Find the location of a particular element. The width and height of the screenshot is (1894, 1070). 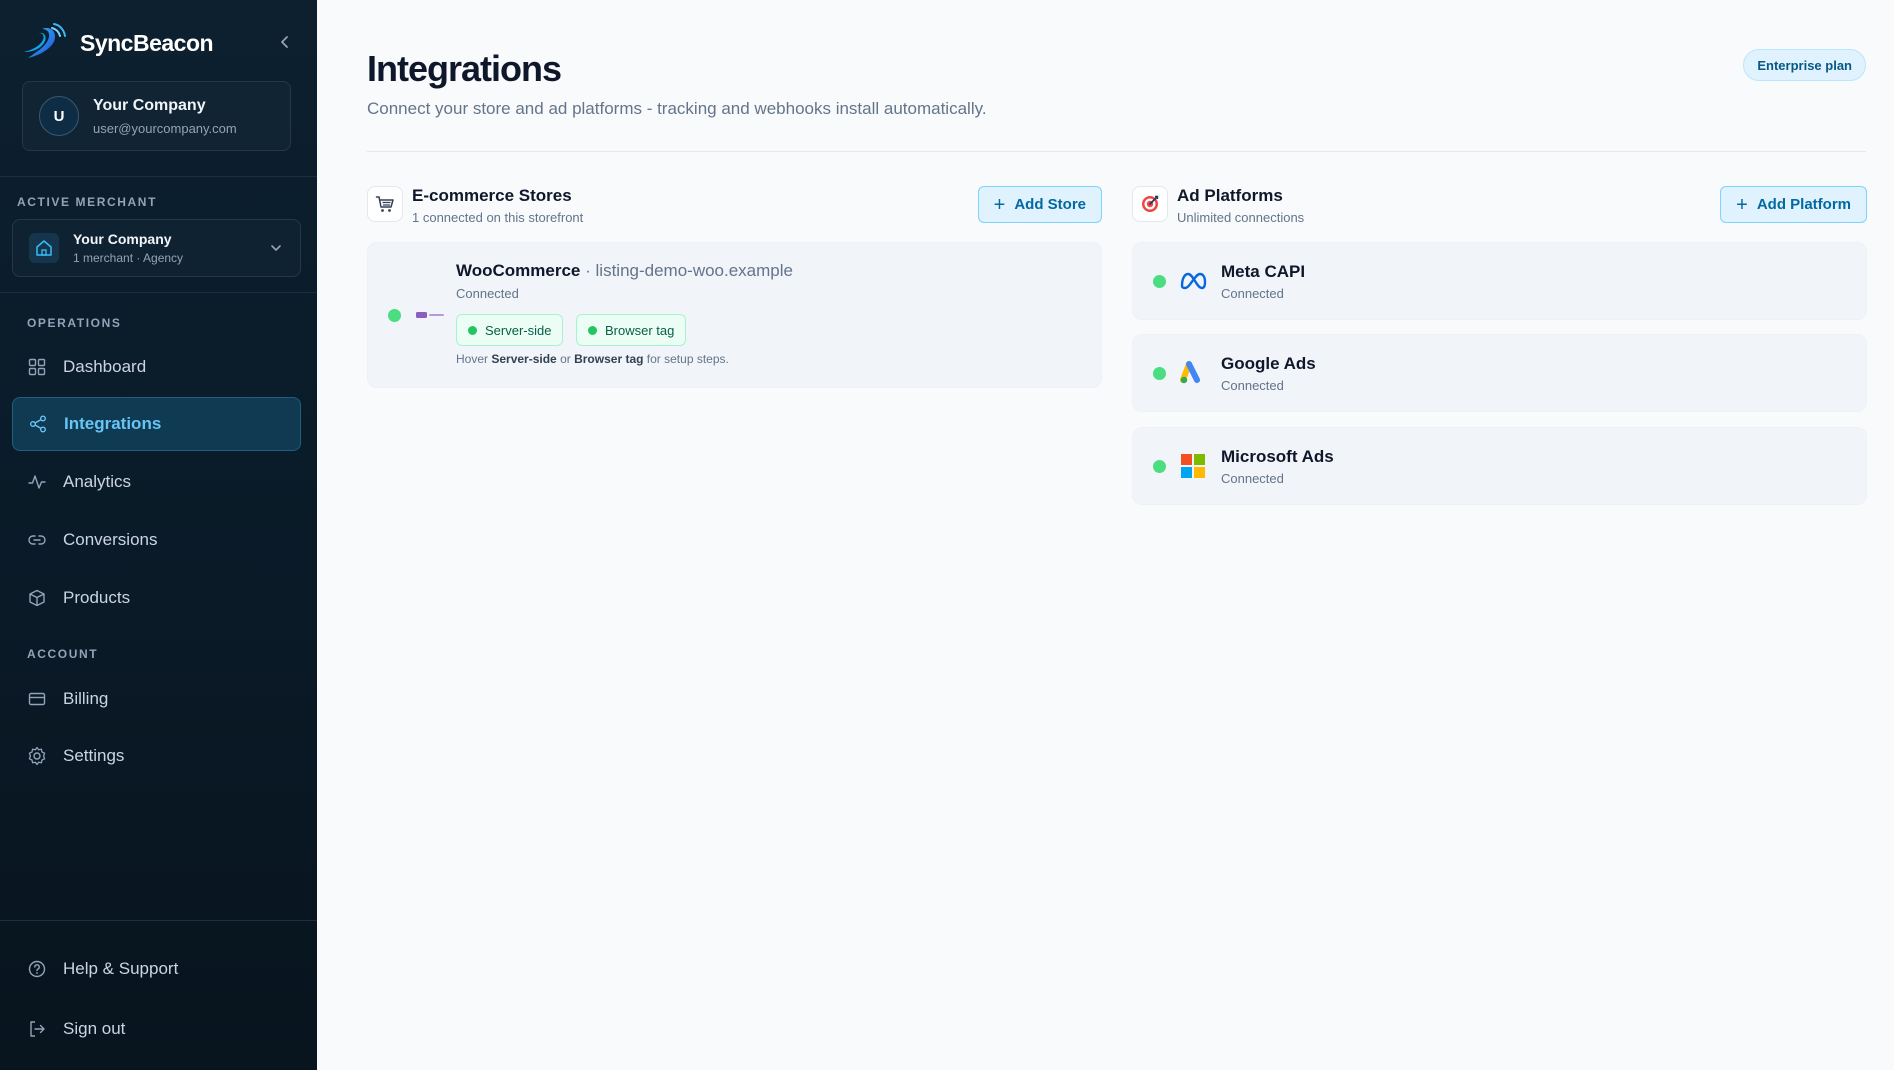

sidebar-item-label: Settings is located at coordinates (94, 755).